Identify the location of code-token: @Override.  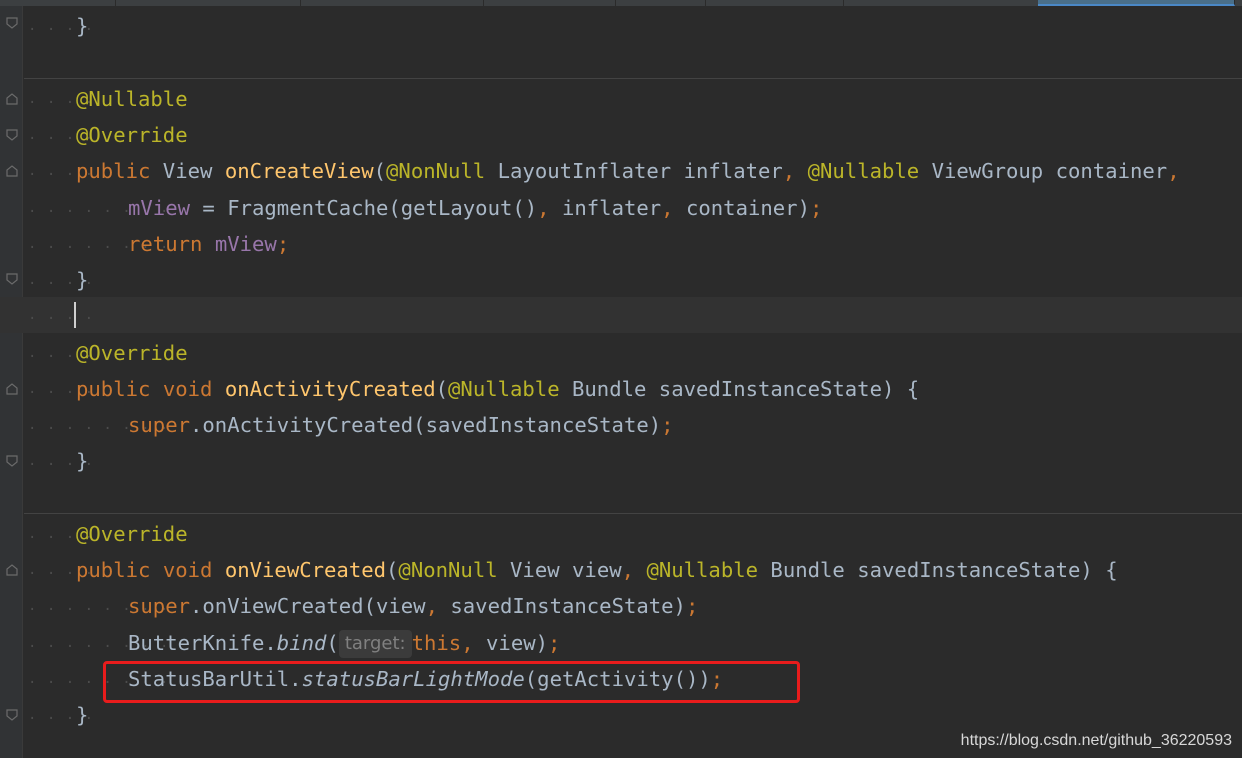
(132, 135).